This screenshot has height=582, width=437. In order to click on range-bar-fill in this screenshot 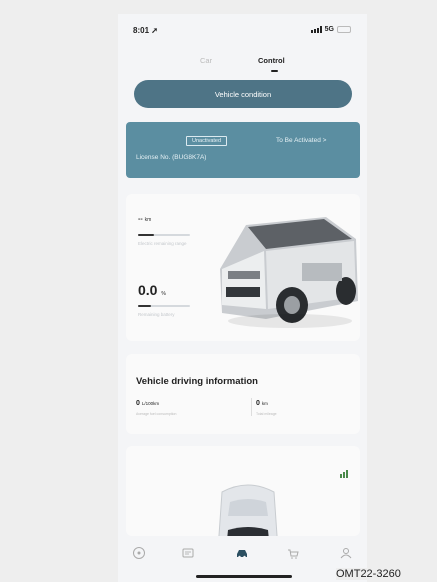, I will do `click(146, 235)`.